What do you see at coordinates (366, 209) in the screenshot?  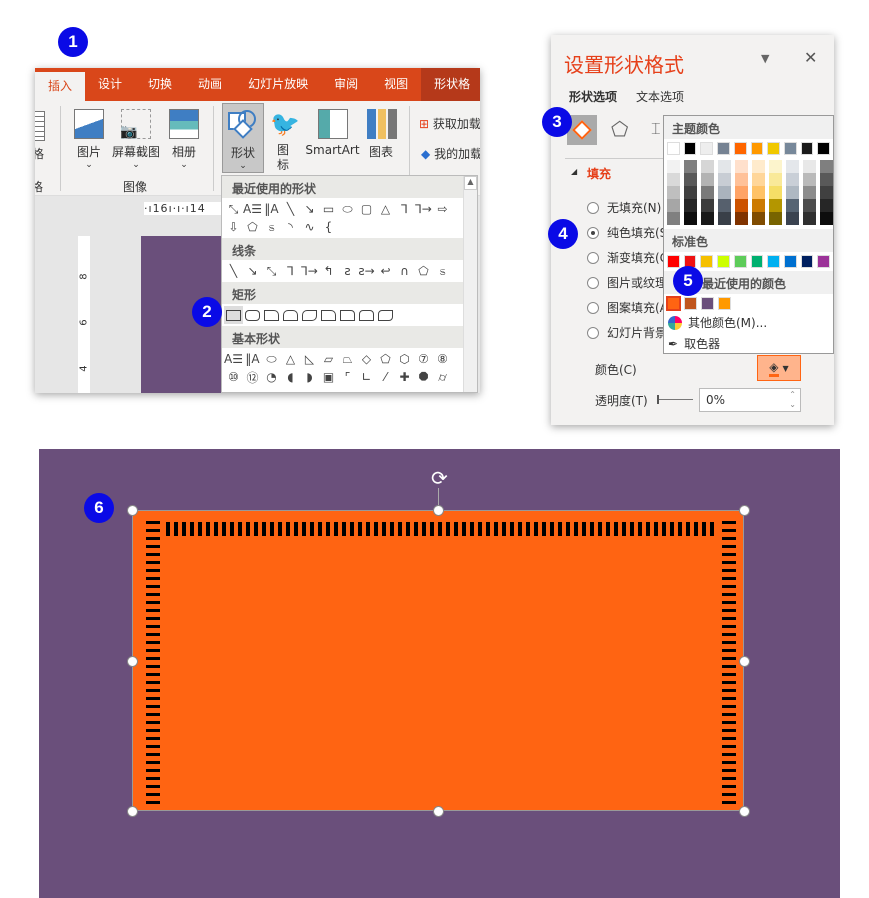 I see `shape-item: ▢` at bounding box center [366, 209].